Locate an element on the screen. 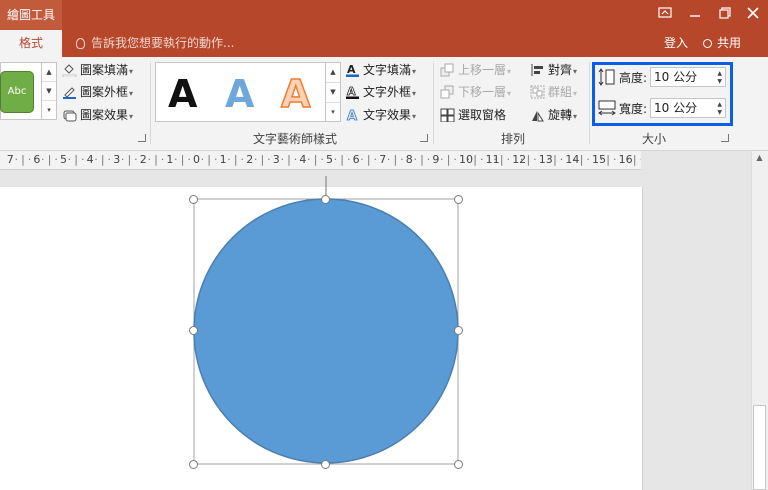 Image resolution: width=768 pixels, height=490 pixels. rotate-button: 旋轉▾ is located at coordinates (553, 115).